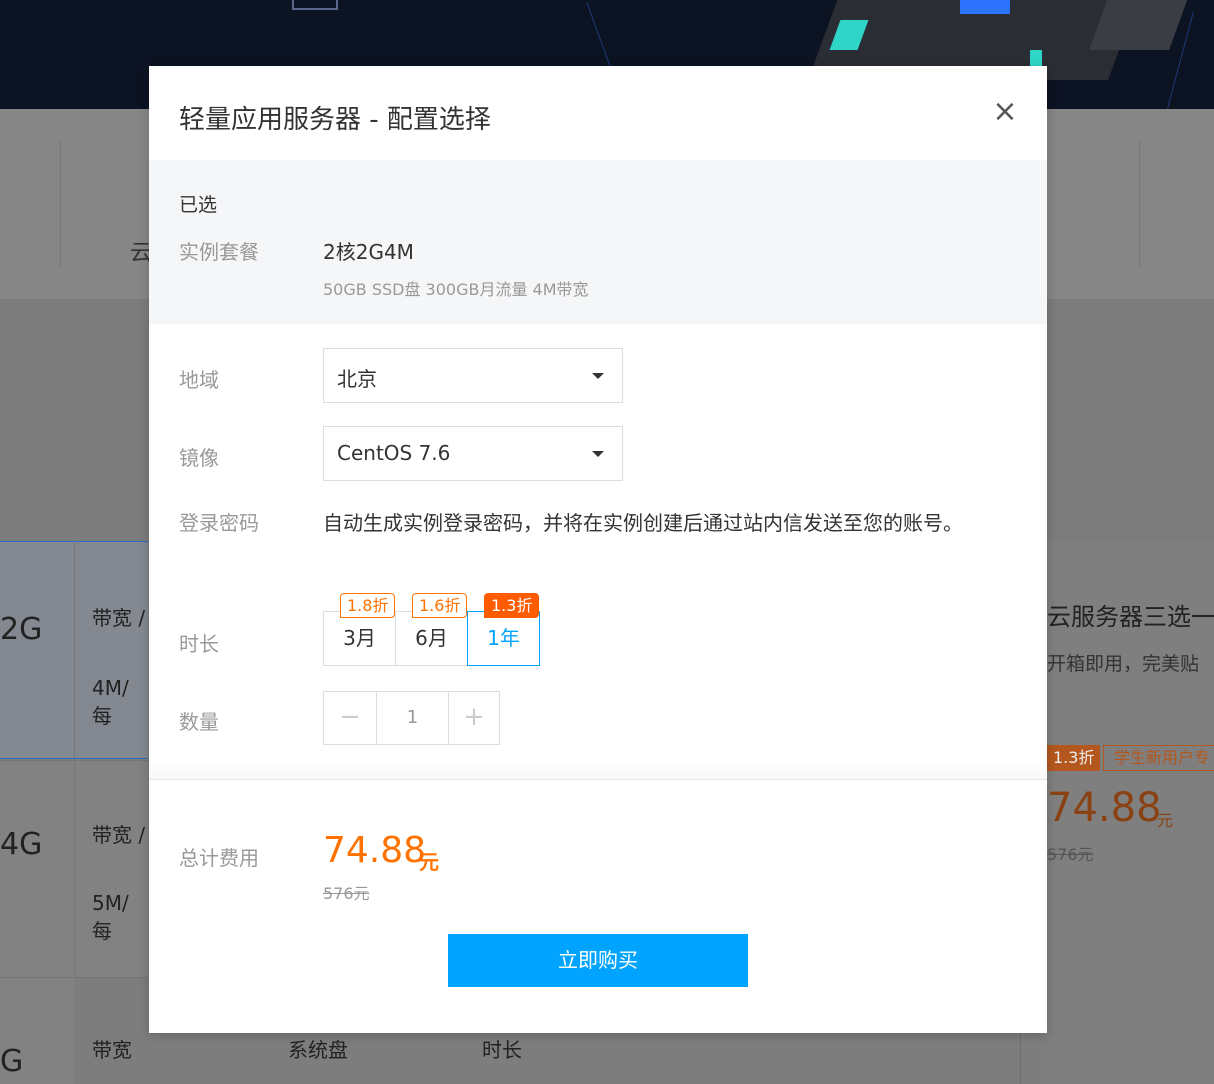 The image size is (1214, 1084). What do you see at coordinates (1074, 758) in the screenshot?
I see `promo-discount-badge: 1.3折` at bounding box center [1074, 758].